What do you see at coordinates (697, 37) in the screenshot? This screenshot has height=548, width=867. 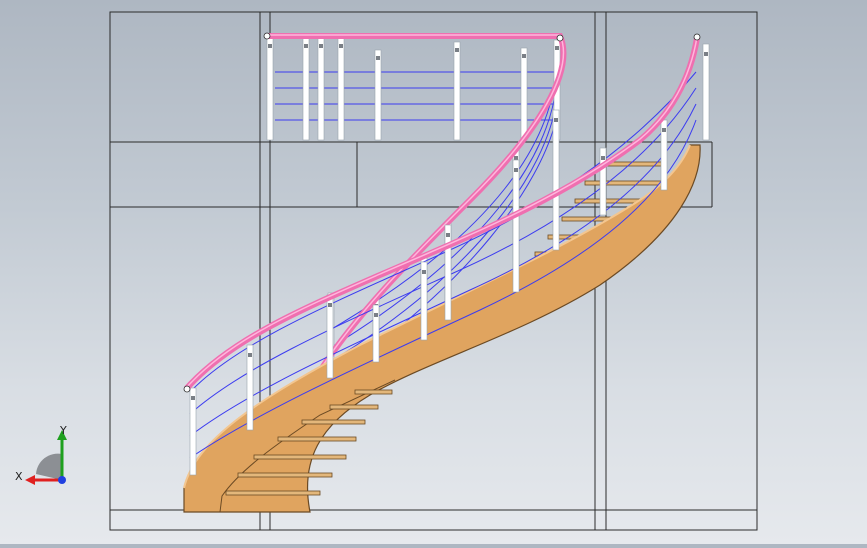 I see `front-handrail-top-cap` at bounding box center [697, 37].